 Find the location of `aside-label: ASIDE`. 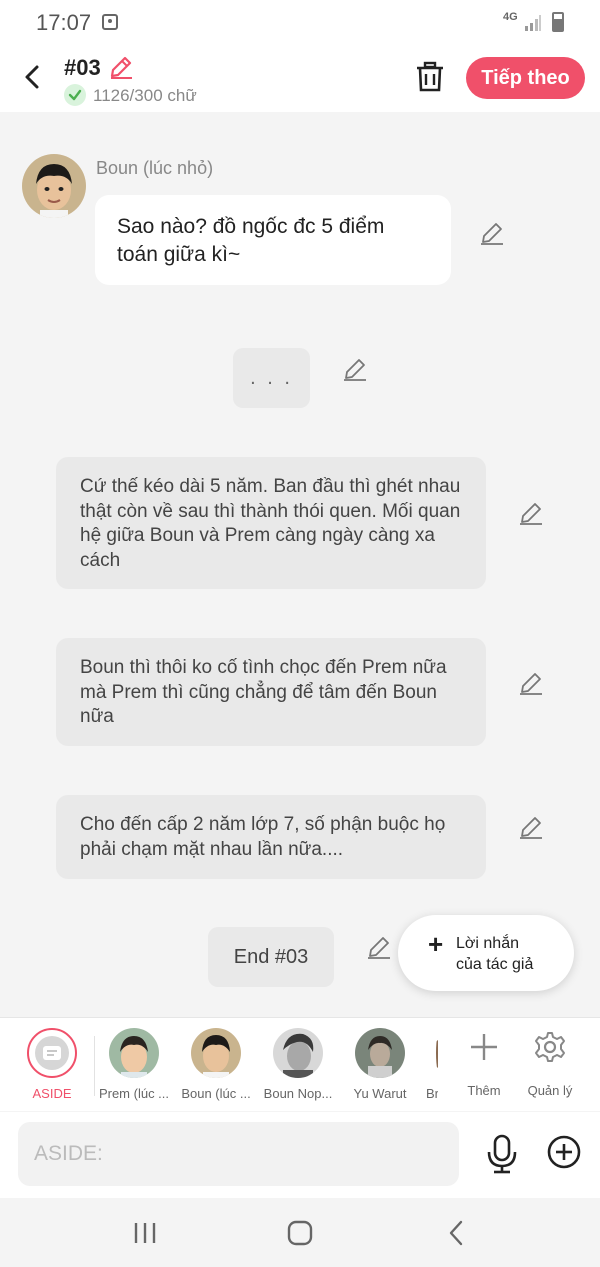

aside-label: ASIDE is located at coordinates (52, 1093).